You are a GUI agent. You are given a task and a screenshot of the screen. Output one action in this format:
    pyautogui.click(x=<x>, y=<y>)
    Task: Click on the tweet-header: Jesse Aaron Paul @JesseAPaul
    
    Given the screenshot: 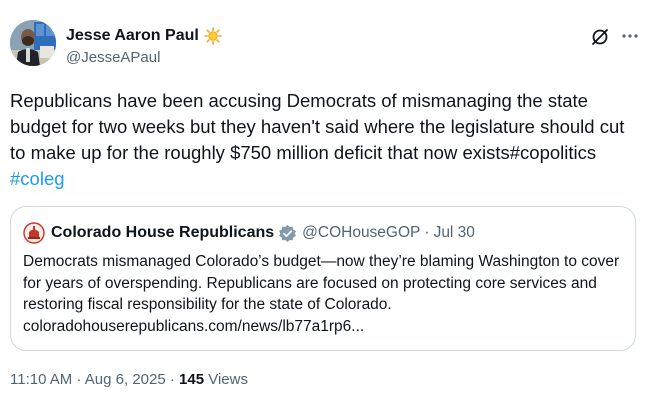 What is the action you would take?
    pyautogui.click(x=325, y=46)
    